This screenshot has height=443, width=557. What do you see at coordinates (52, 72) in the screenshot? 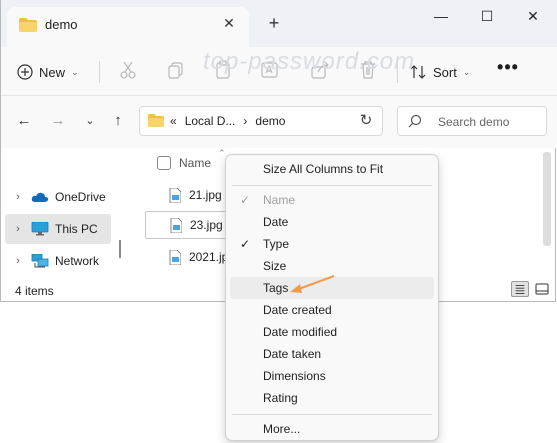
I see `new-label: New` at bounding box center [52, 72].